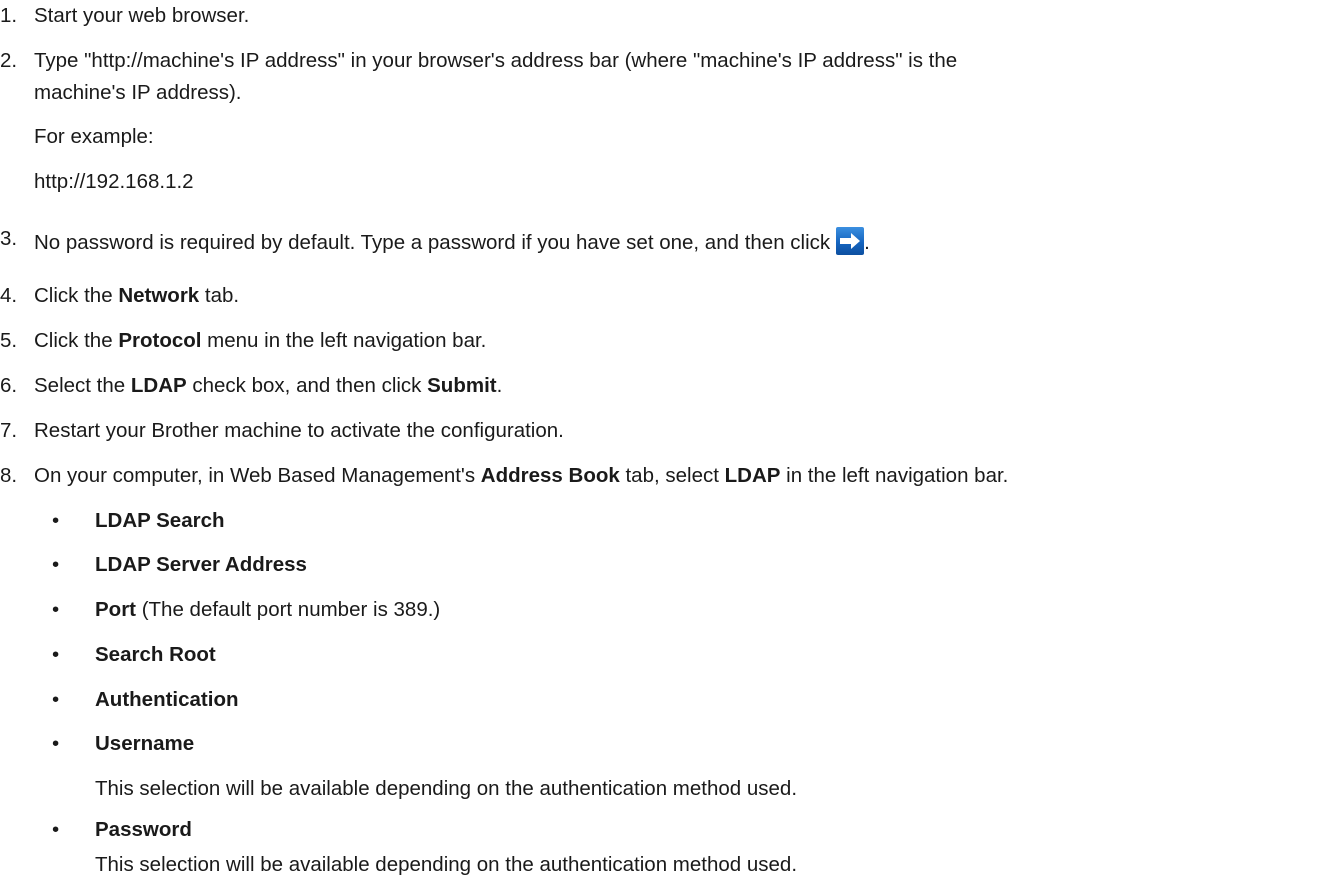 This screenshot has height=877, width=1322. I want to click on step-text: tab., so click(219, 295).